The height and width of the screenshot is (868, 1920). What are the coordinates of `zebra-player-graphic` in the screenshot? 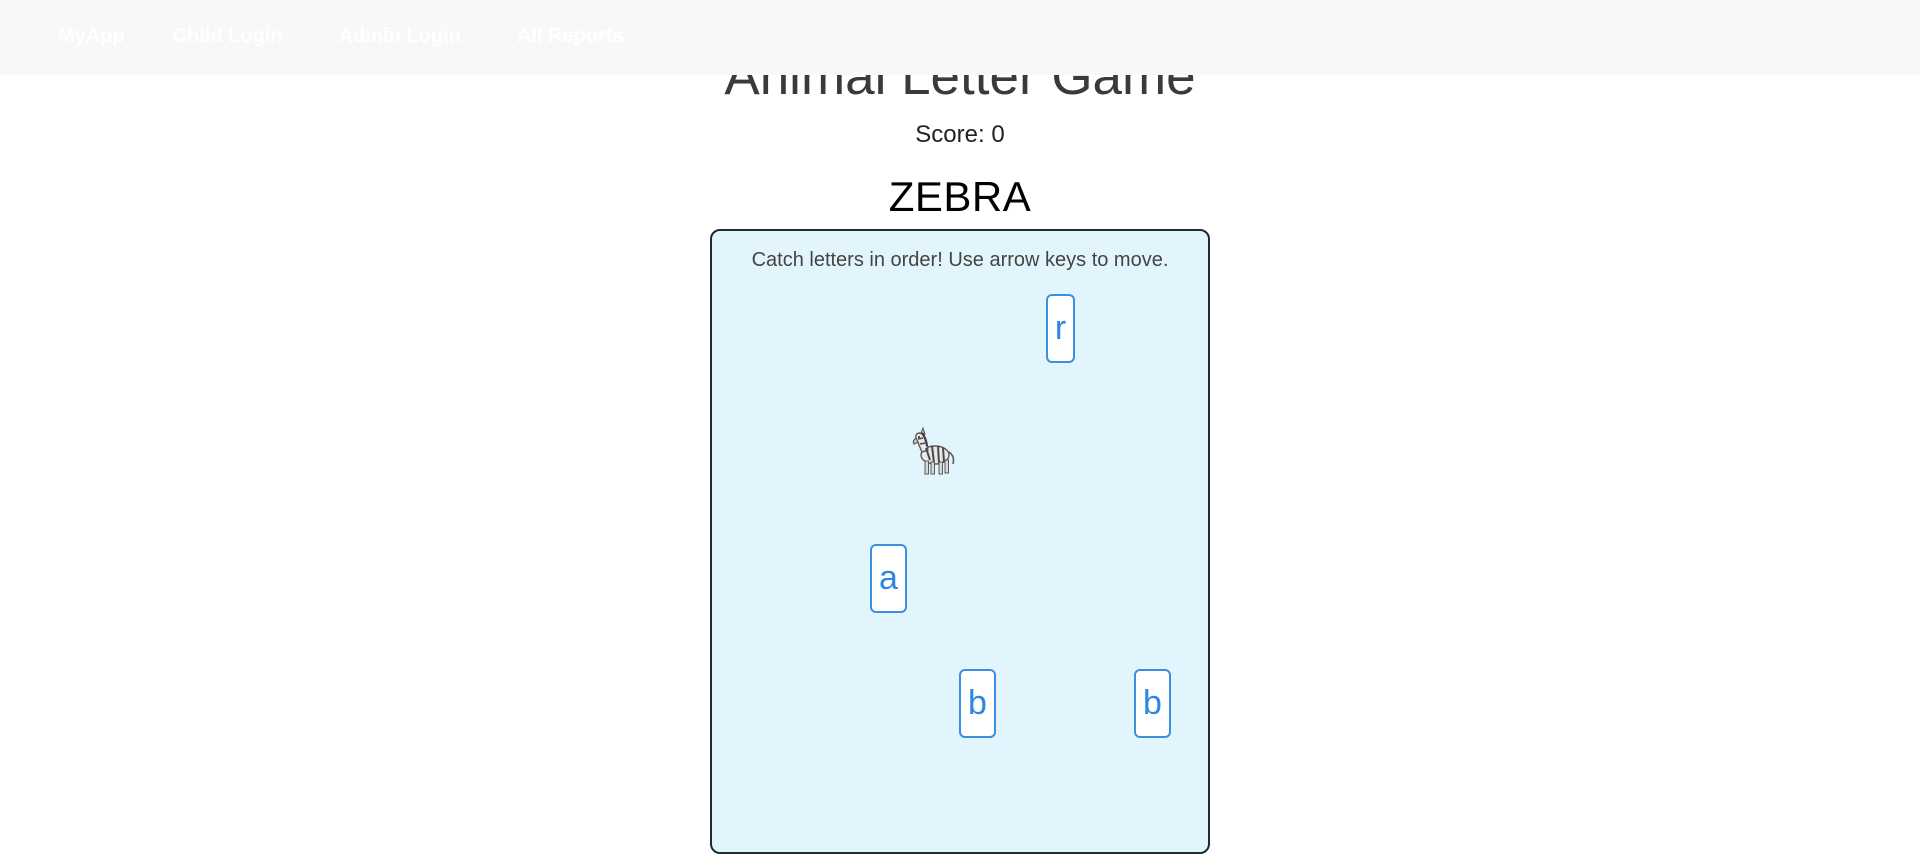 It's located at (933, 450).